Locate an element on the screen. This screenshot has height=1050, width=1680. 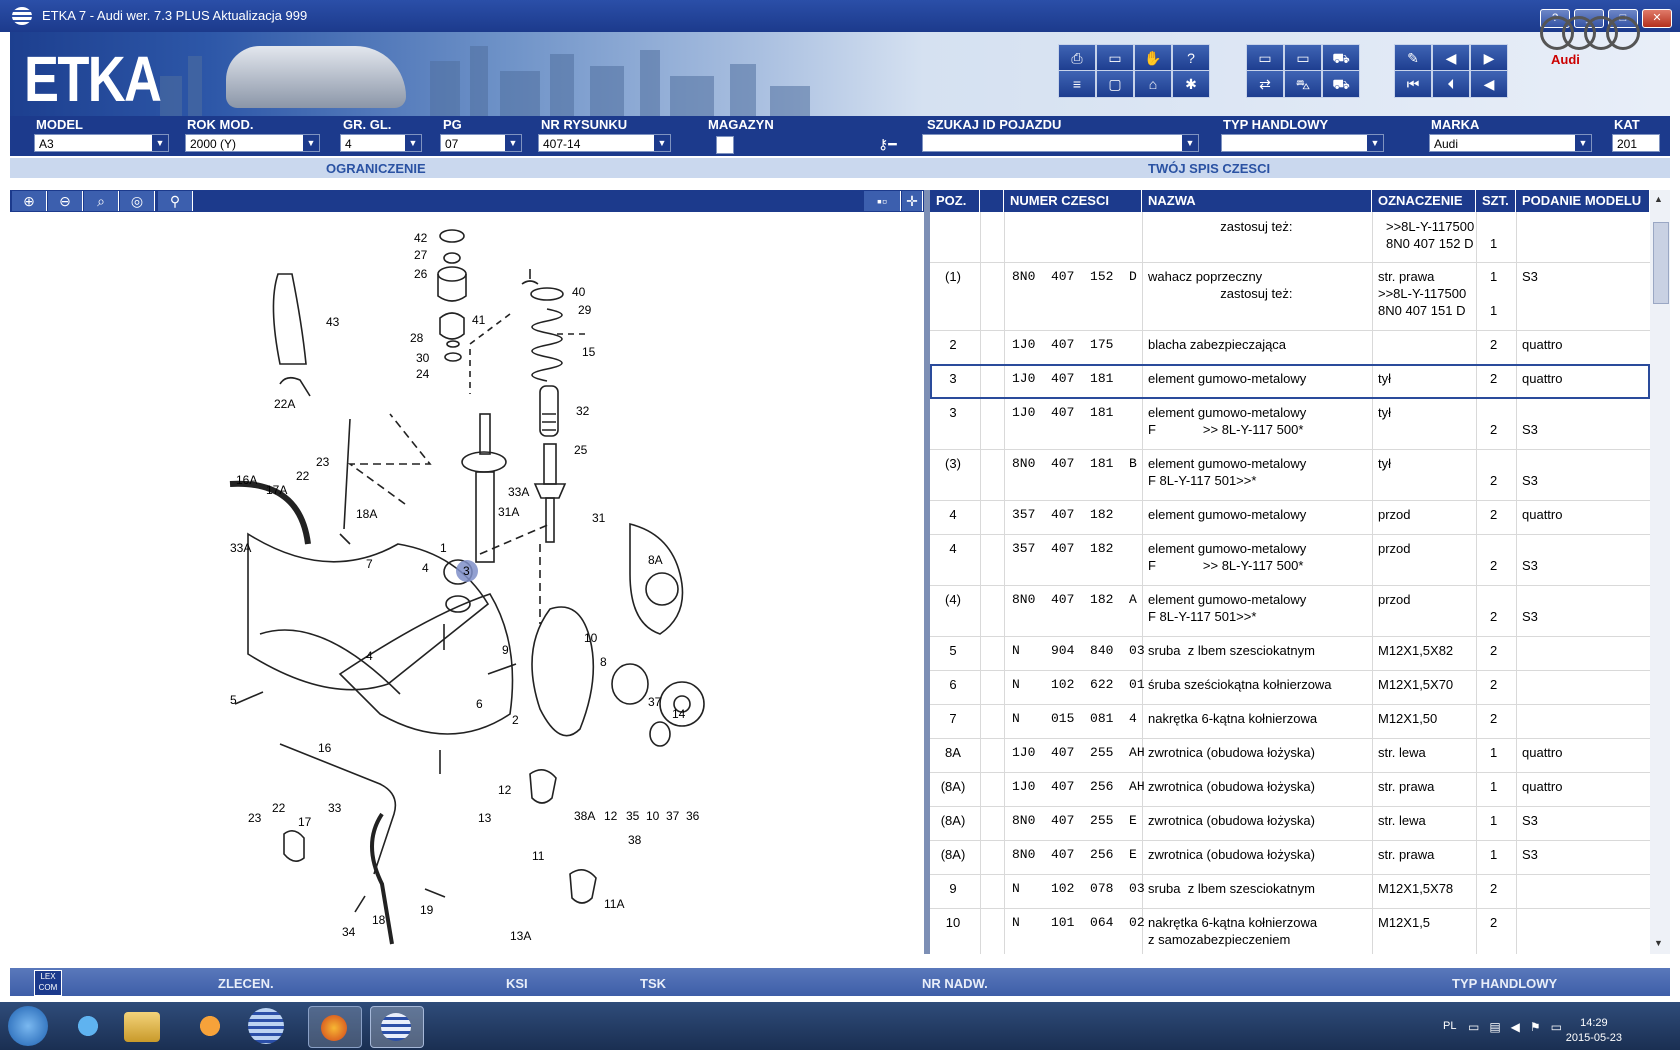
col-szt: SZT. is located at coordinates (1496, 201).